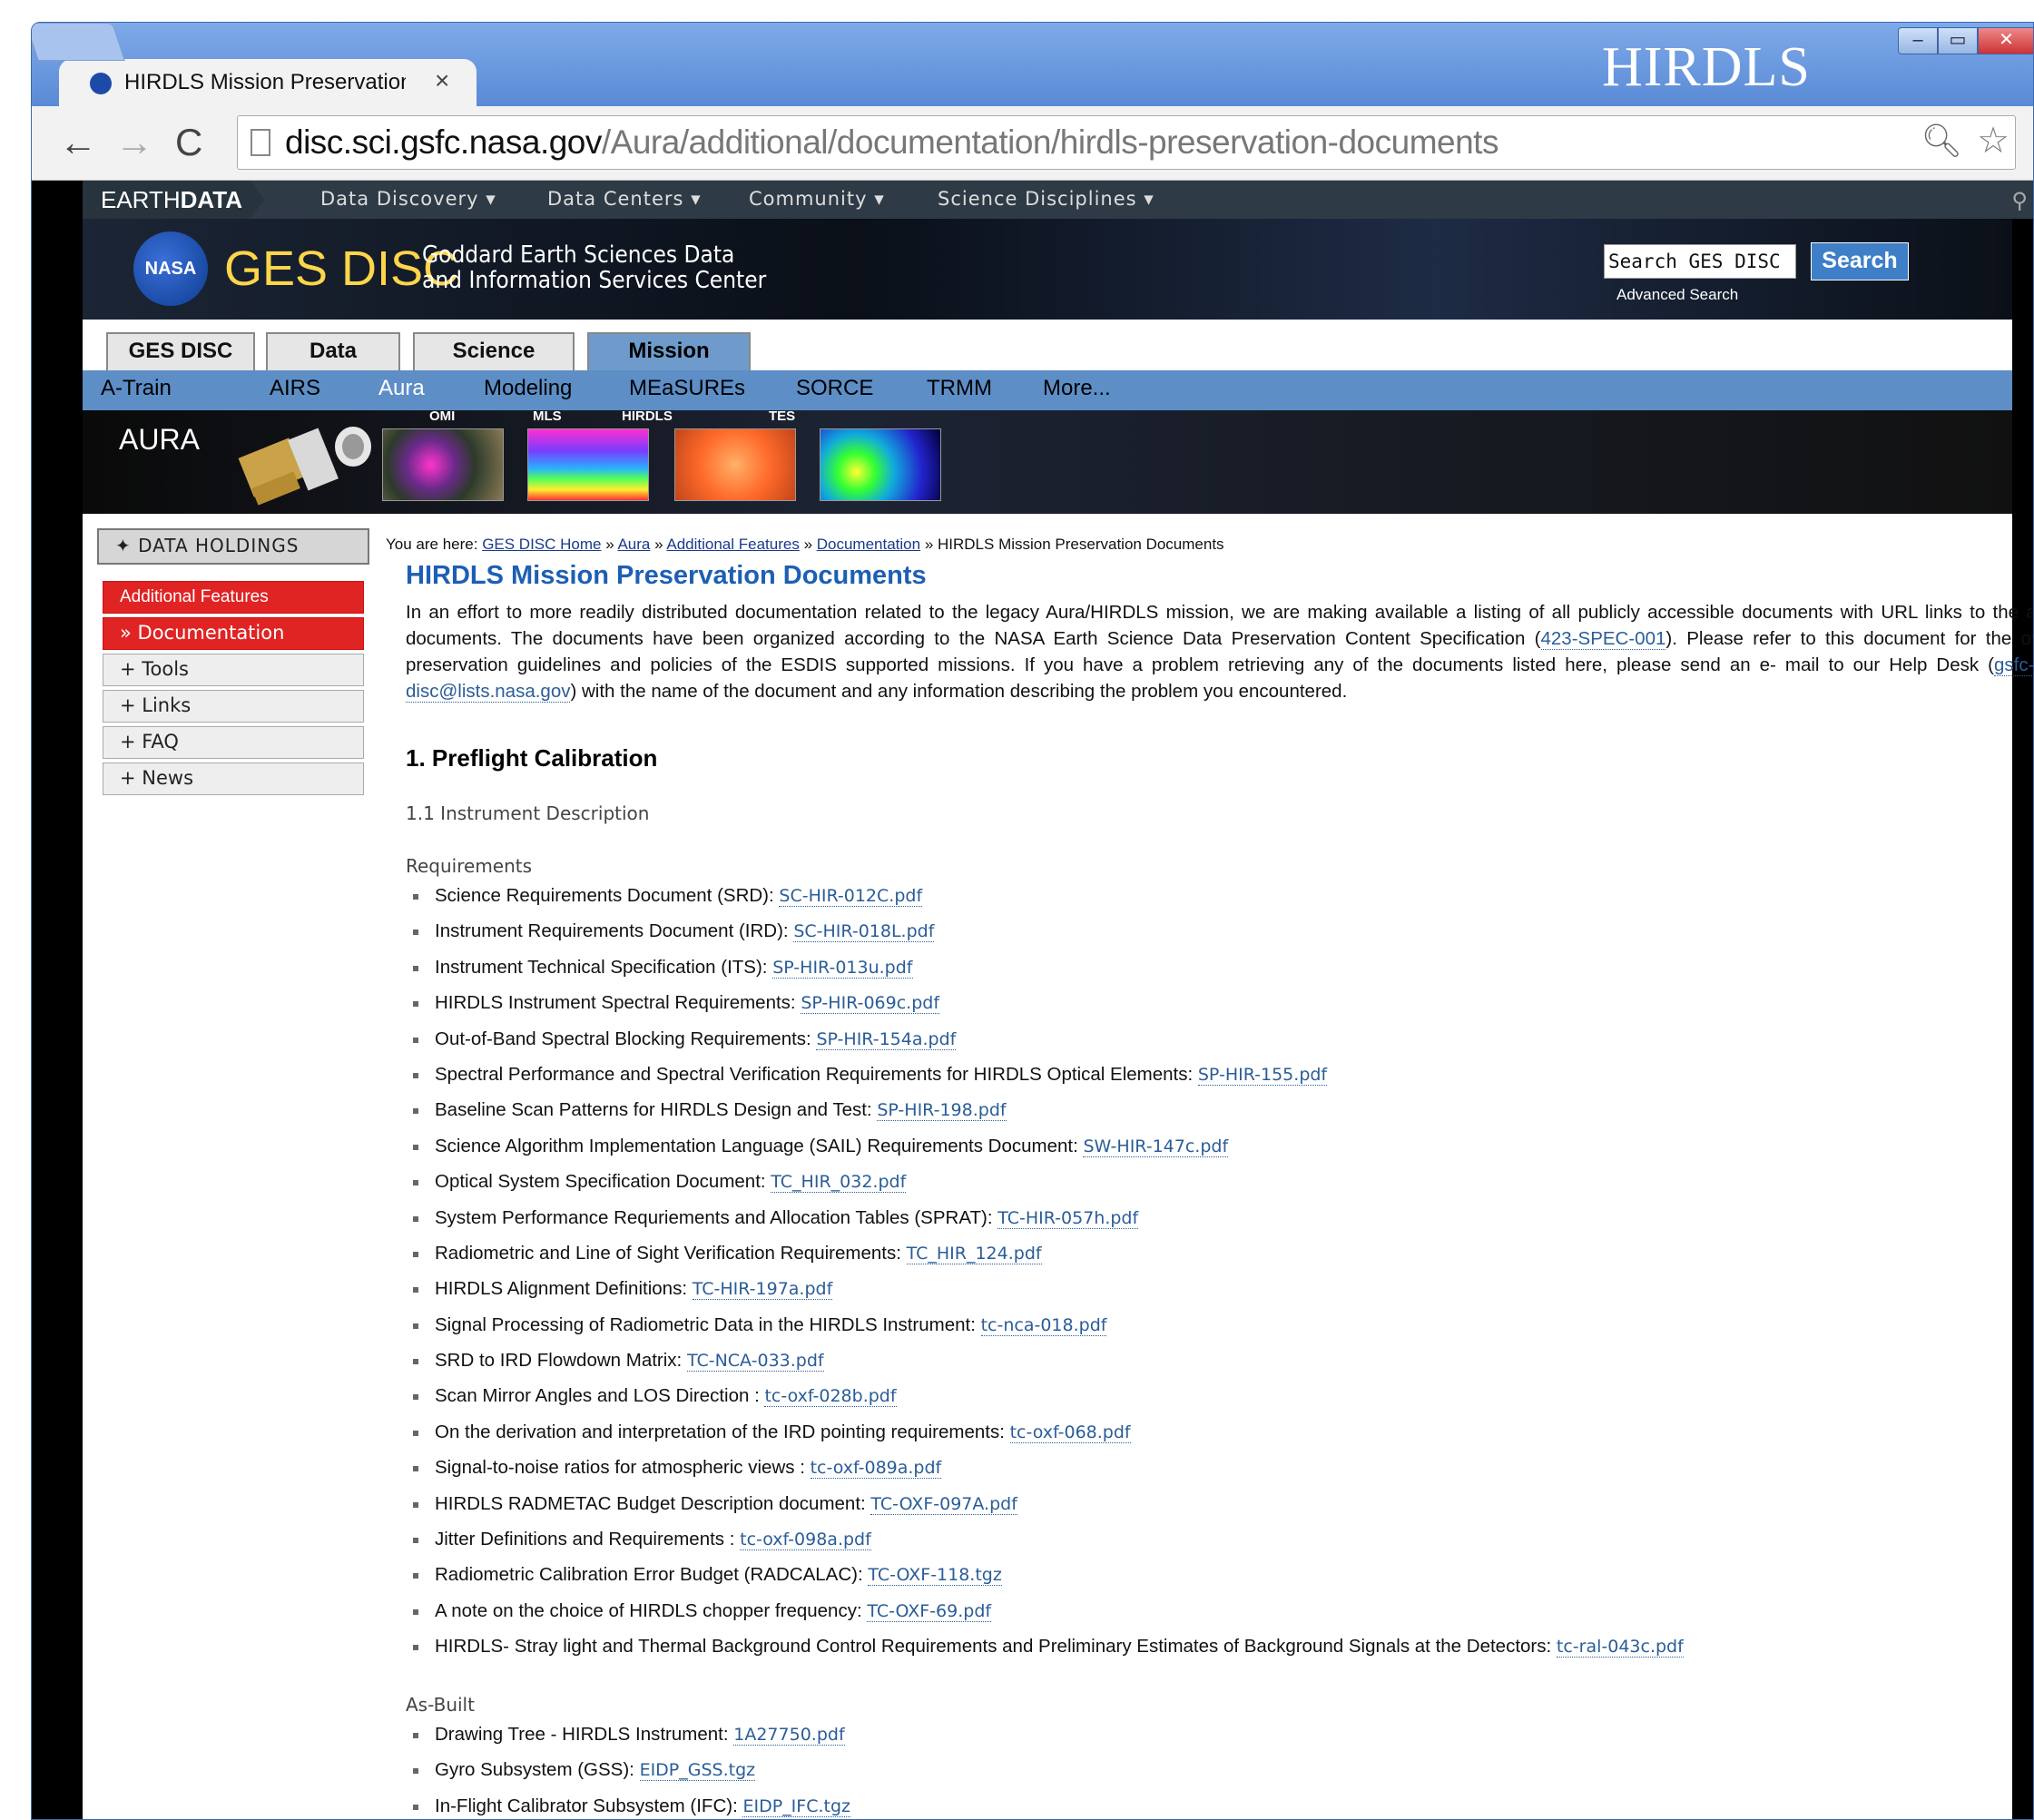 This screenshot has height=1820, width=2034. What do you see at coordinates (1700, 261) in the screenshot?
I see `search-input` at bounding box center [1700, 261].